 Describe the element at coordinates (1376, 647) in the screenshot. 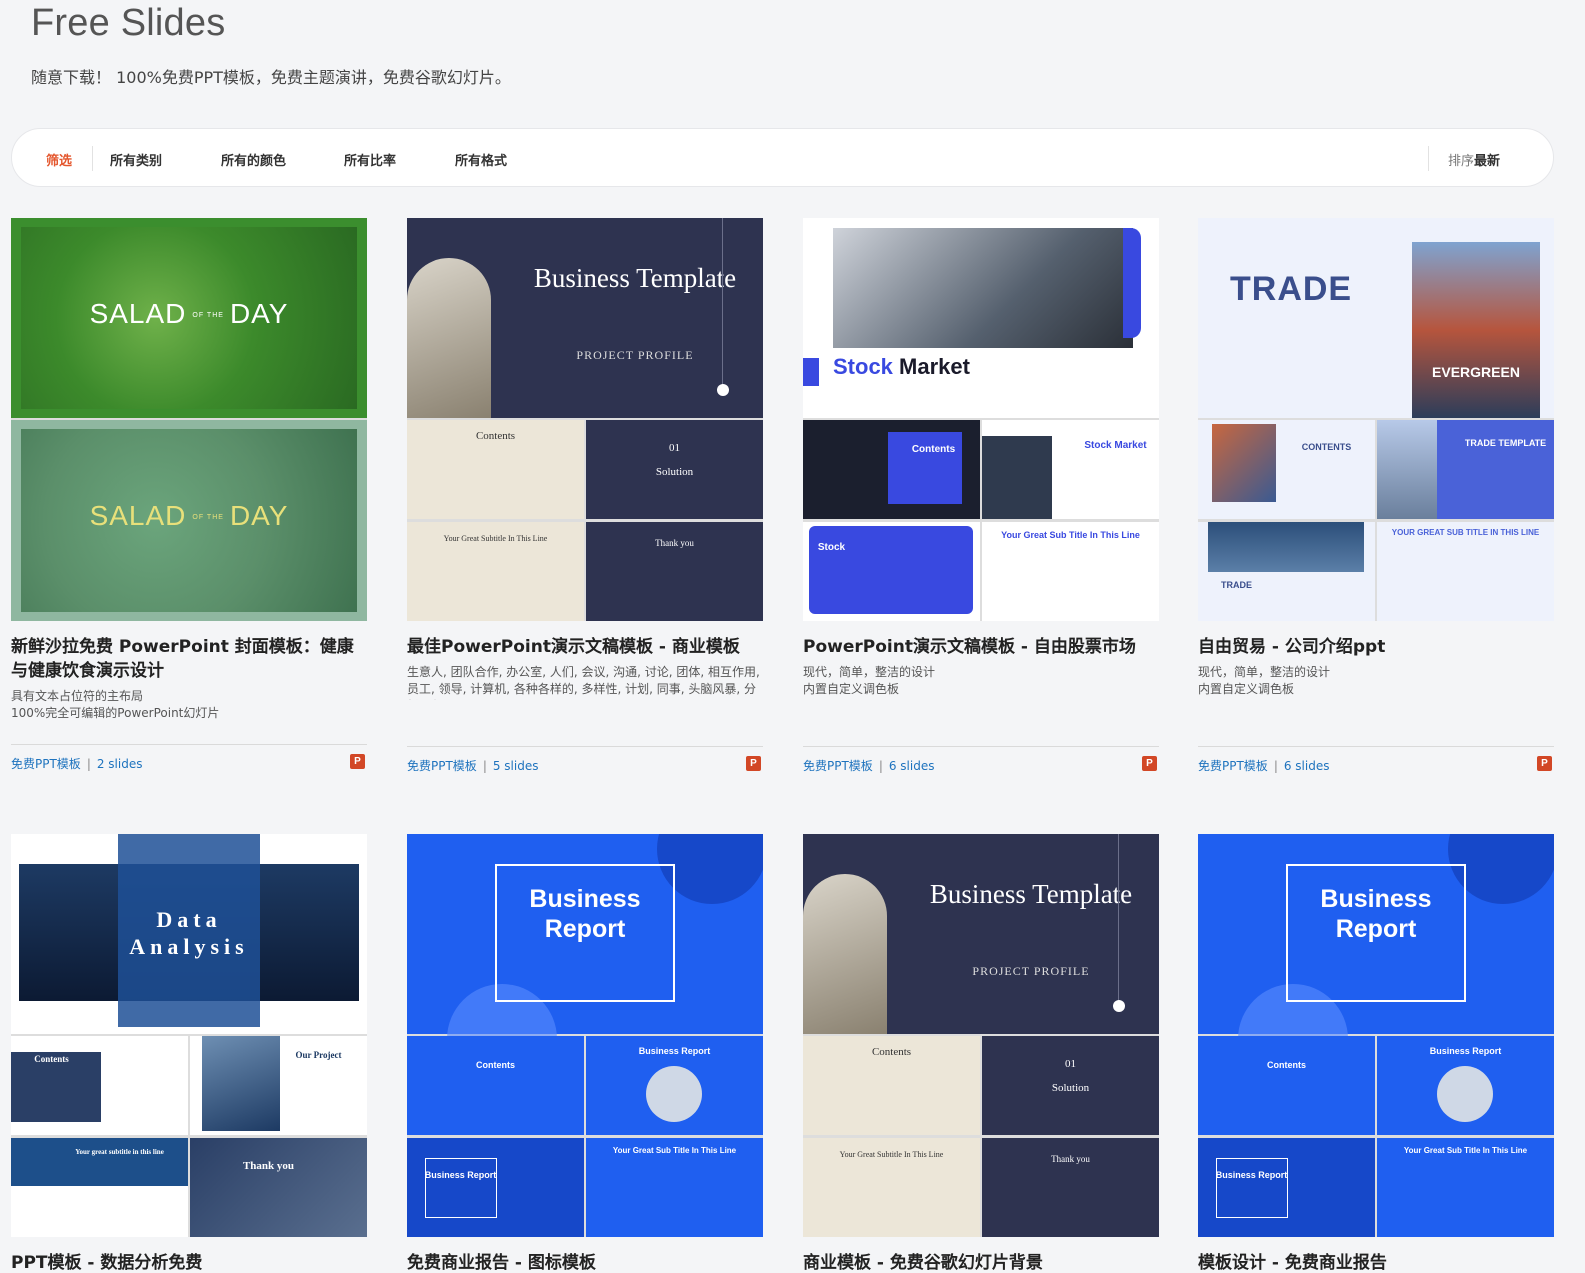

I see `card-title: 自由贸易 - 公司介绍ppt` at that location.